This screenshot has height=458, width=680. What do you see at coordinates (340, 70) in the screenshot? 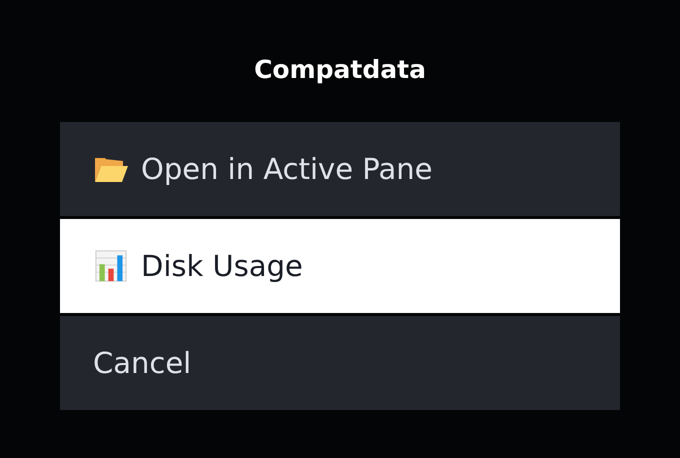
I see `dialog-title: Compatdata` at bounding box center [340, 70].